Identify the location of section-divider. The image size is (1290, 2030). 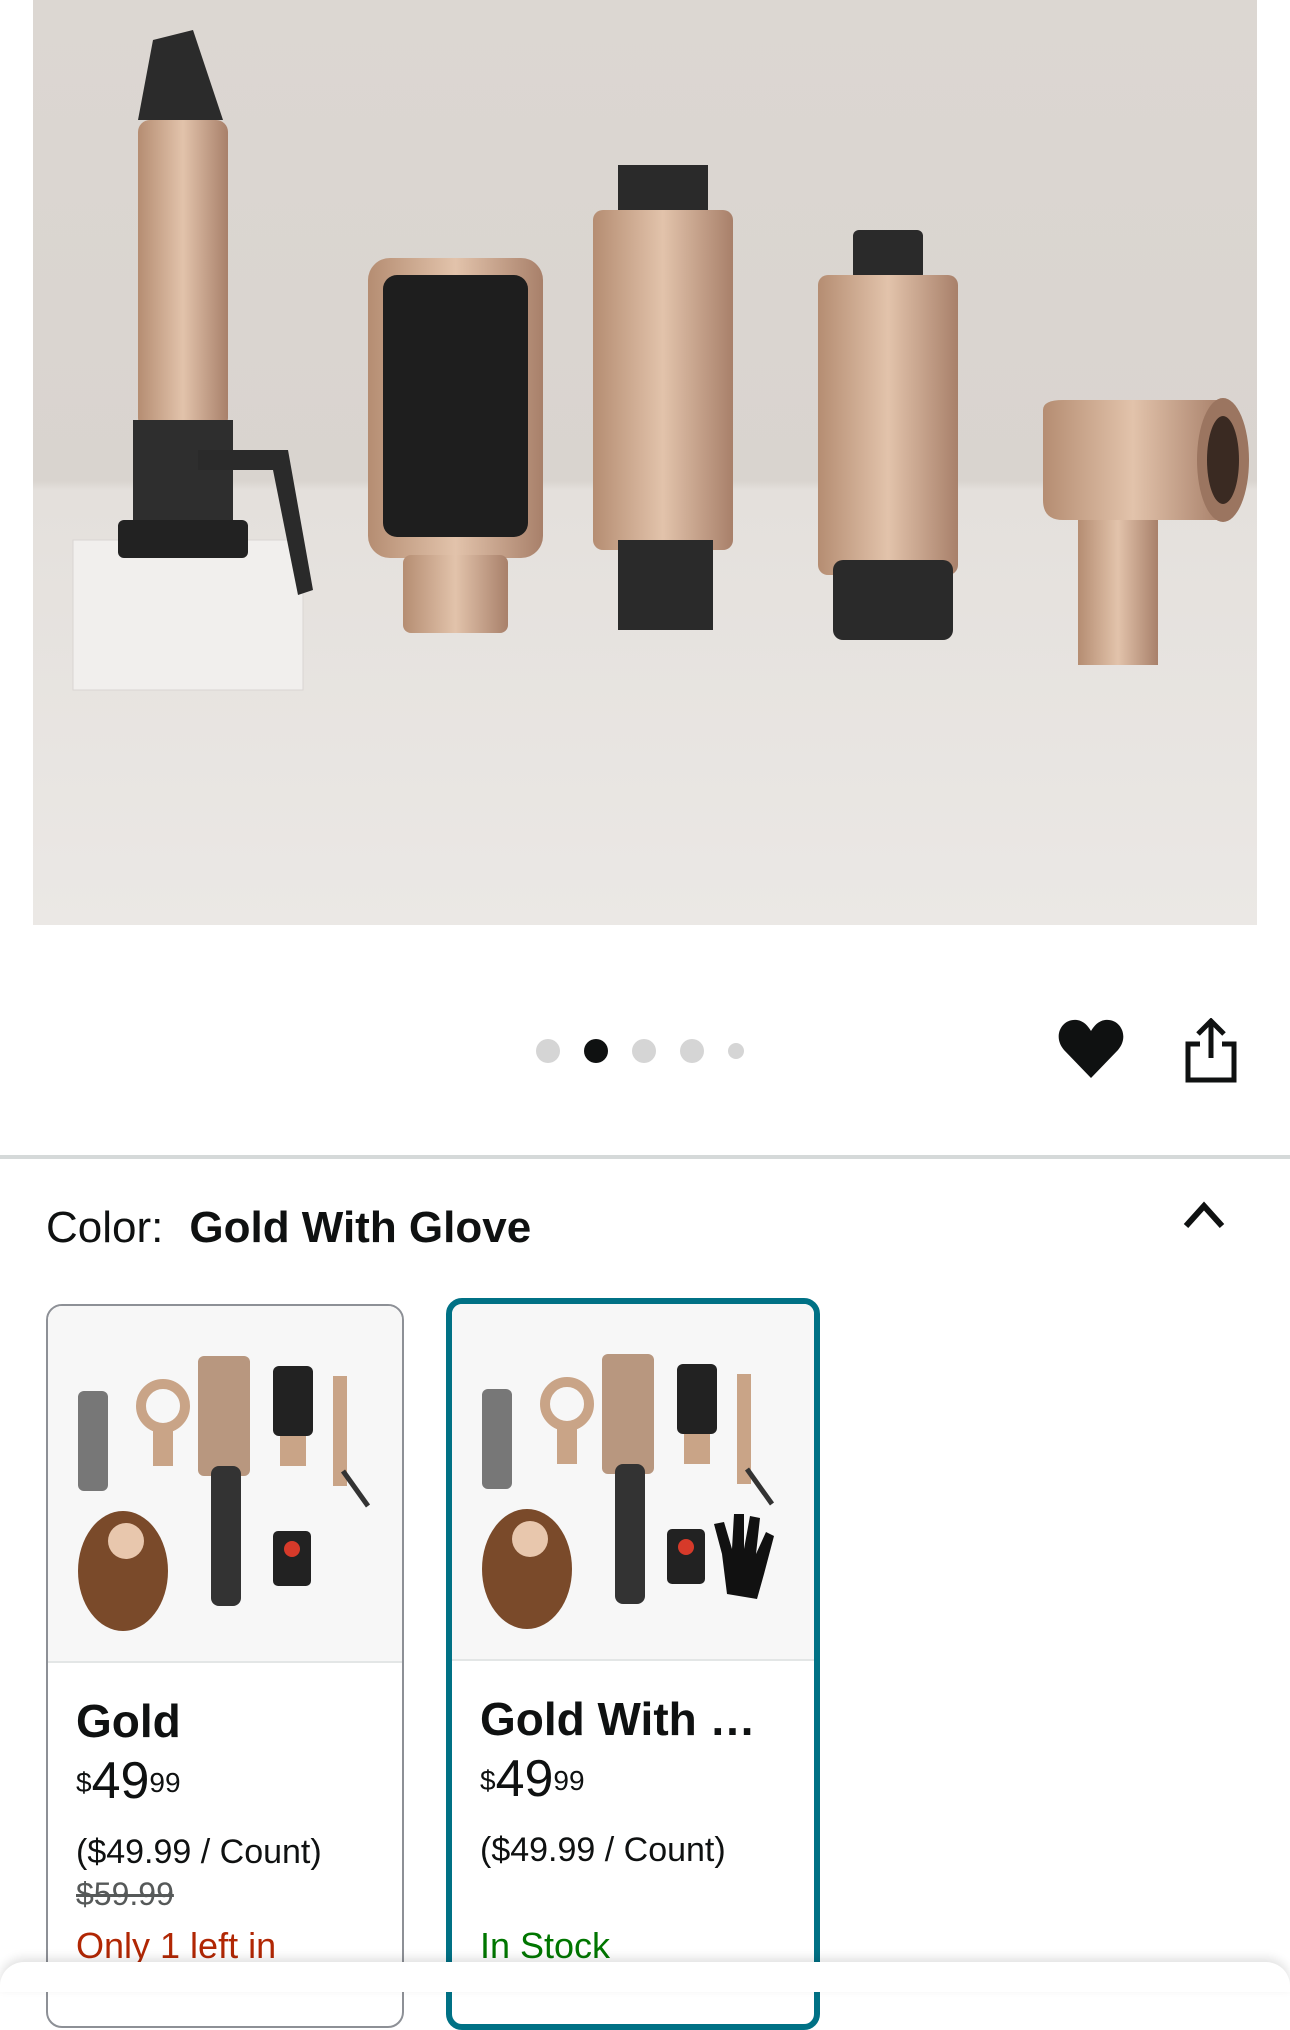
(645, 1157).